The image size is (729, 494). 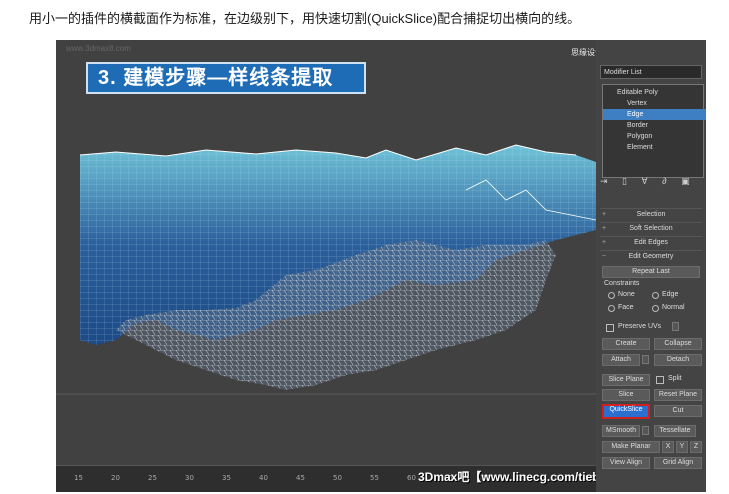 What do you see at coordinates (626, 395) in the screenshot?
I see `slice-button: Slice` at bounding box center [626, 395].